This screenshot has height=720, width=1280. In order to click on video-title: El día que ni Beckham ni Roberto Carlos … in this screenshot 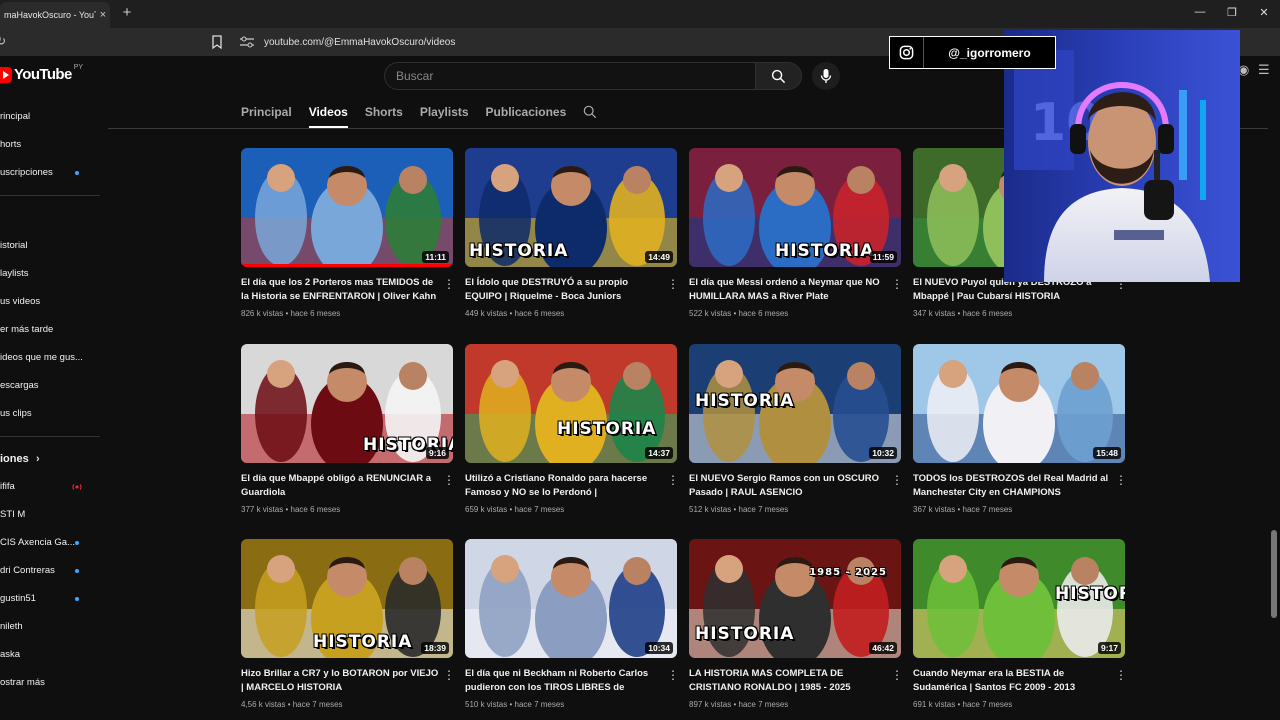, I will do `click(564, 681)`.